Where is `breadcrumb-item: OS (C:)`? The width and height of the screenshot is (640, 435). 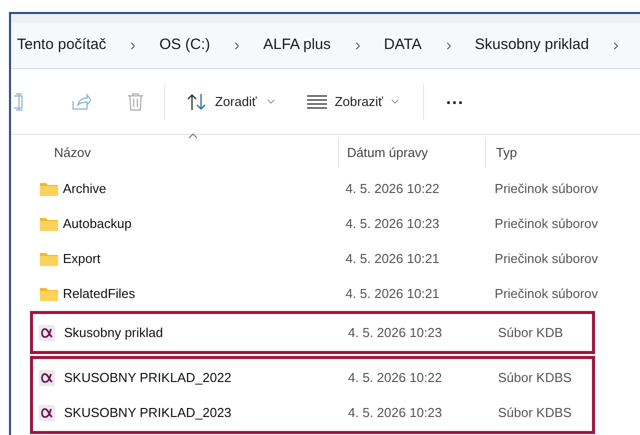 breadcrumb-item: OS (C:) is located at coordinates (184, 45).